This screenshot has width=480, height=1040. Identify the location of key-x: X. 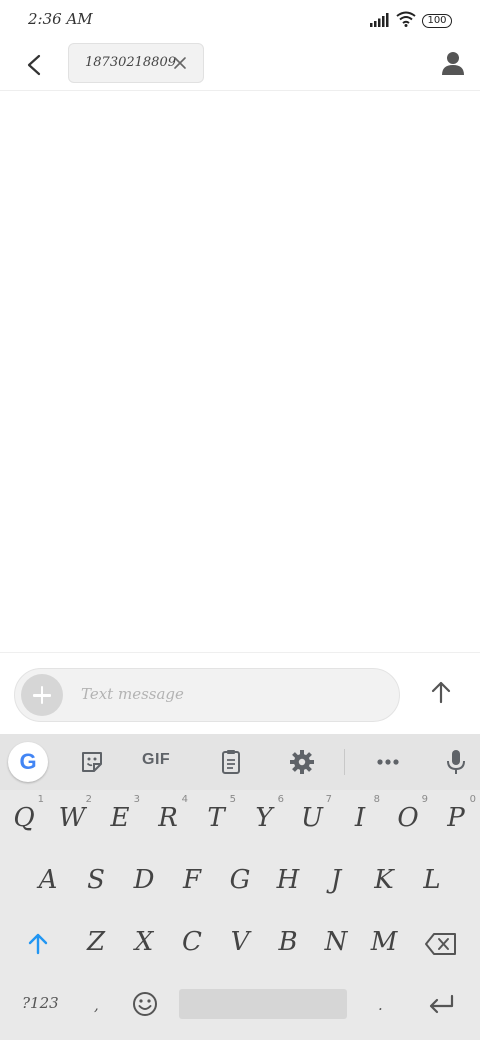
(144, 942).